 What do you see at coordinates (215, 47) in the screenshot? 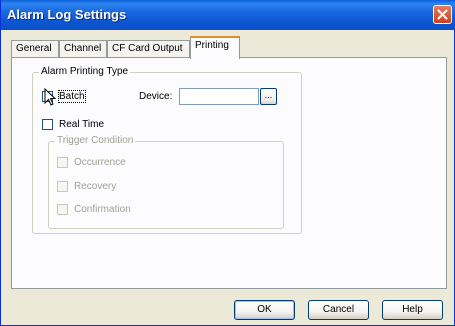
I see `tab-printing: Printing` at bounding box center [215, 47].